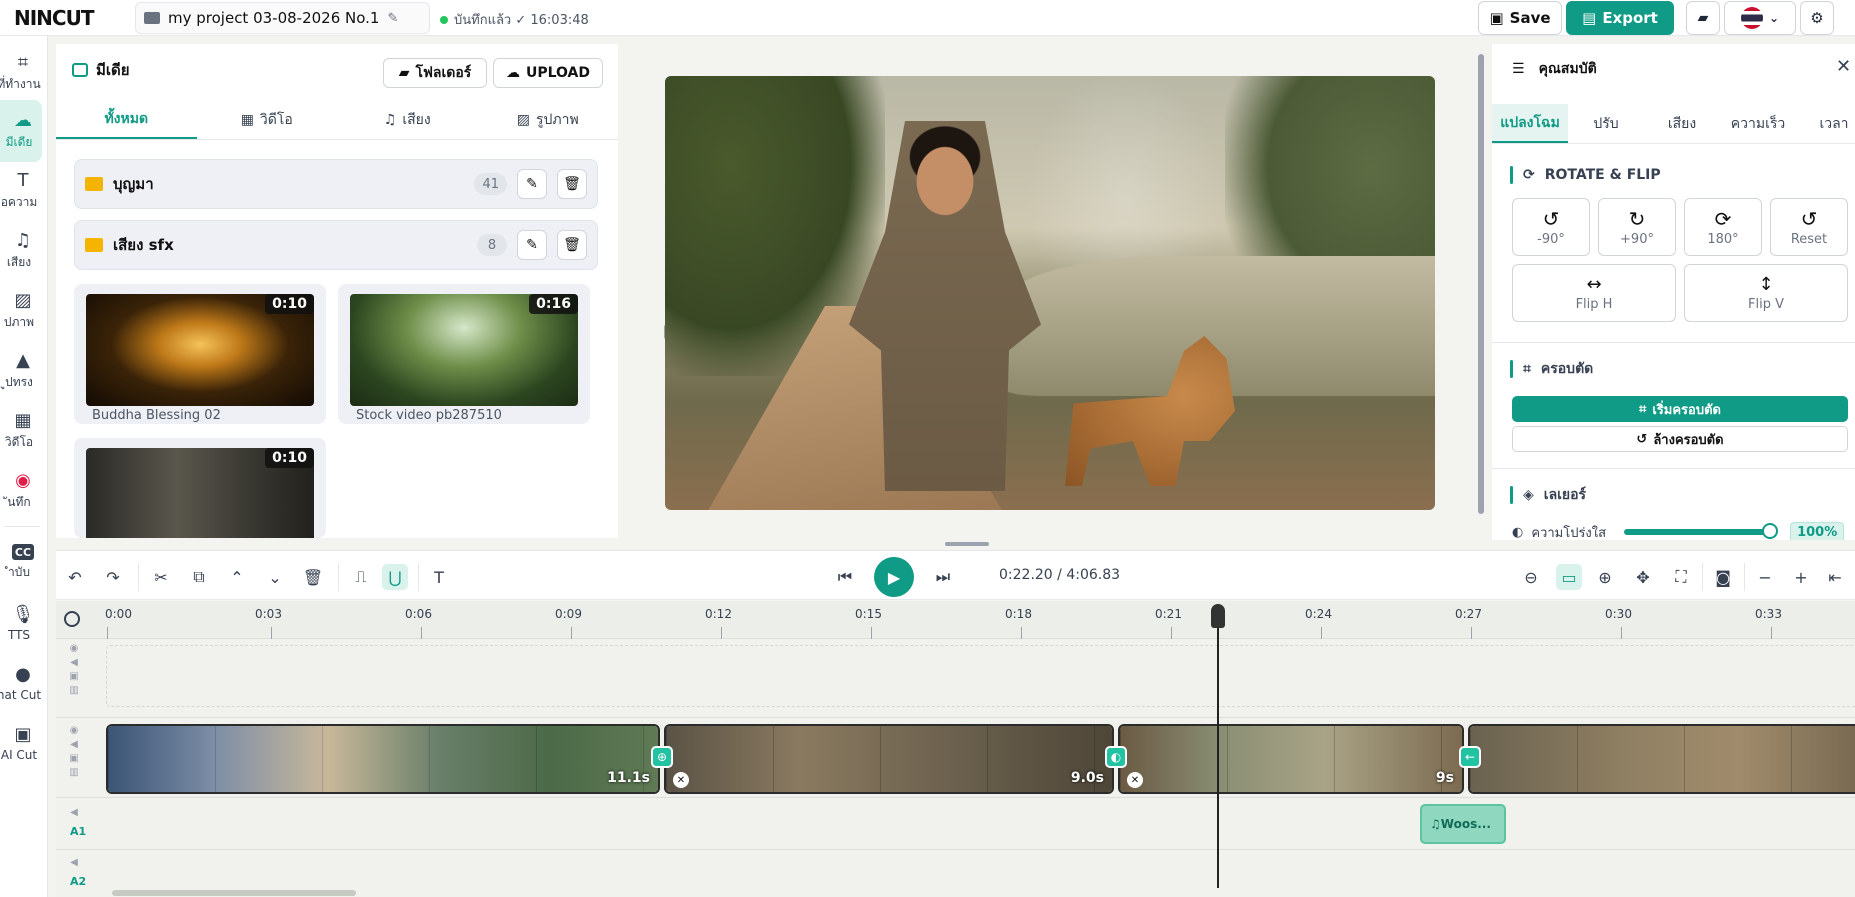 This screenshot has height=897, width=1855. Describe the element at coordinates (1817, 18) in the screenshot. I see `settings-button: ⚙` at that location.